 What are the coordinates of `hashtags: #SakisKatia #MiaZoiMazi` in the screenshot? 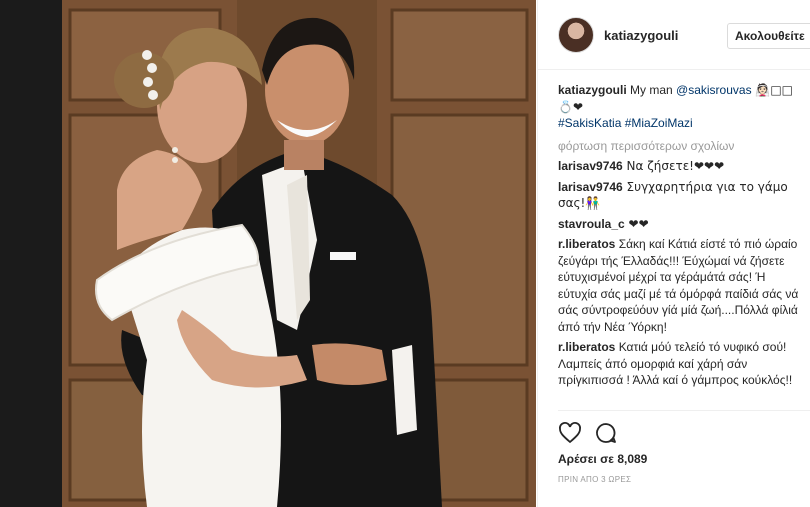 It's located at (625, 123).